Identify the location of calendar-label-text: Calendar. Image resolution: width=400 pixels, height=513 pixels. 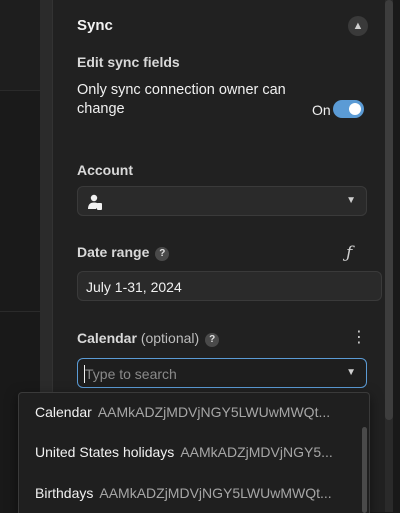
(107, 338).